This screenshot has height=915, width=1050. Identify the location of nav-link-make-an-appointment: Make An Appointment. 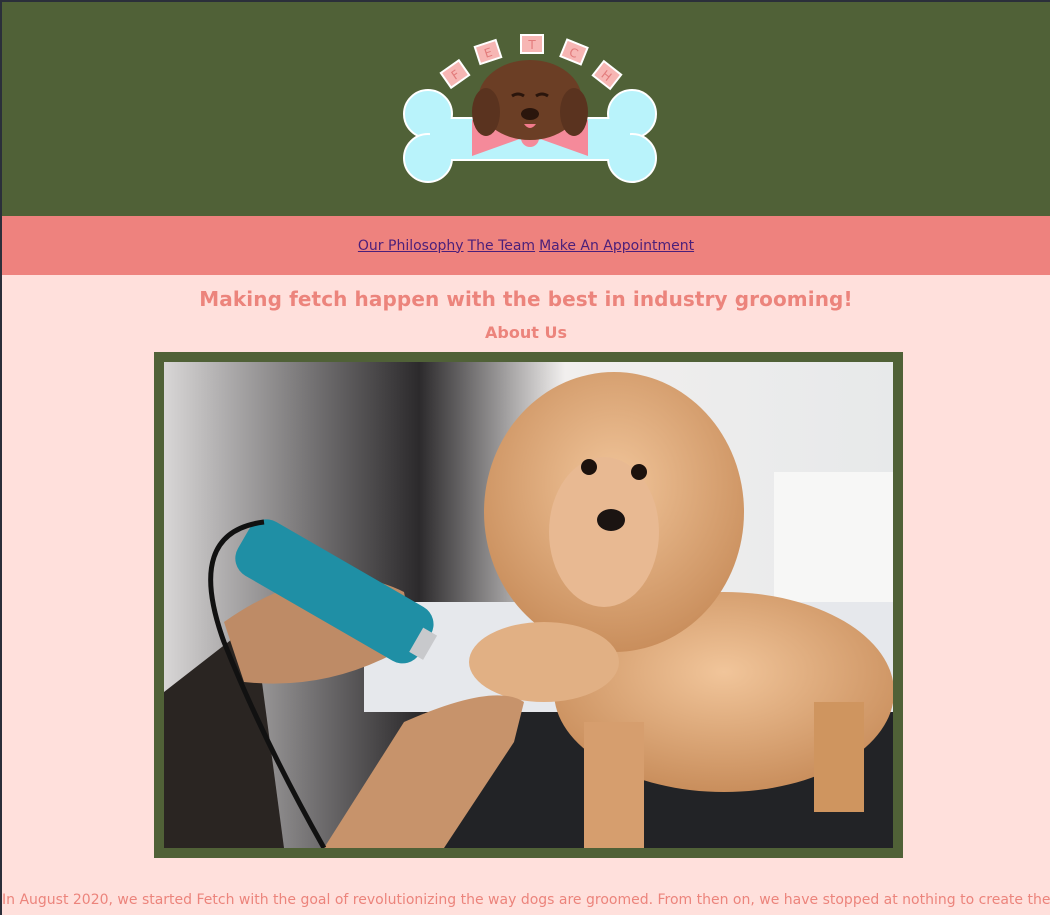
(616, 246).